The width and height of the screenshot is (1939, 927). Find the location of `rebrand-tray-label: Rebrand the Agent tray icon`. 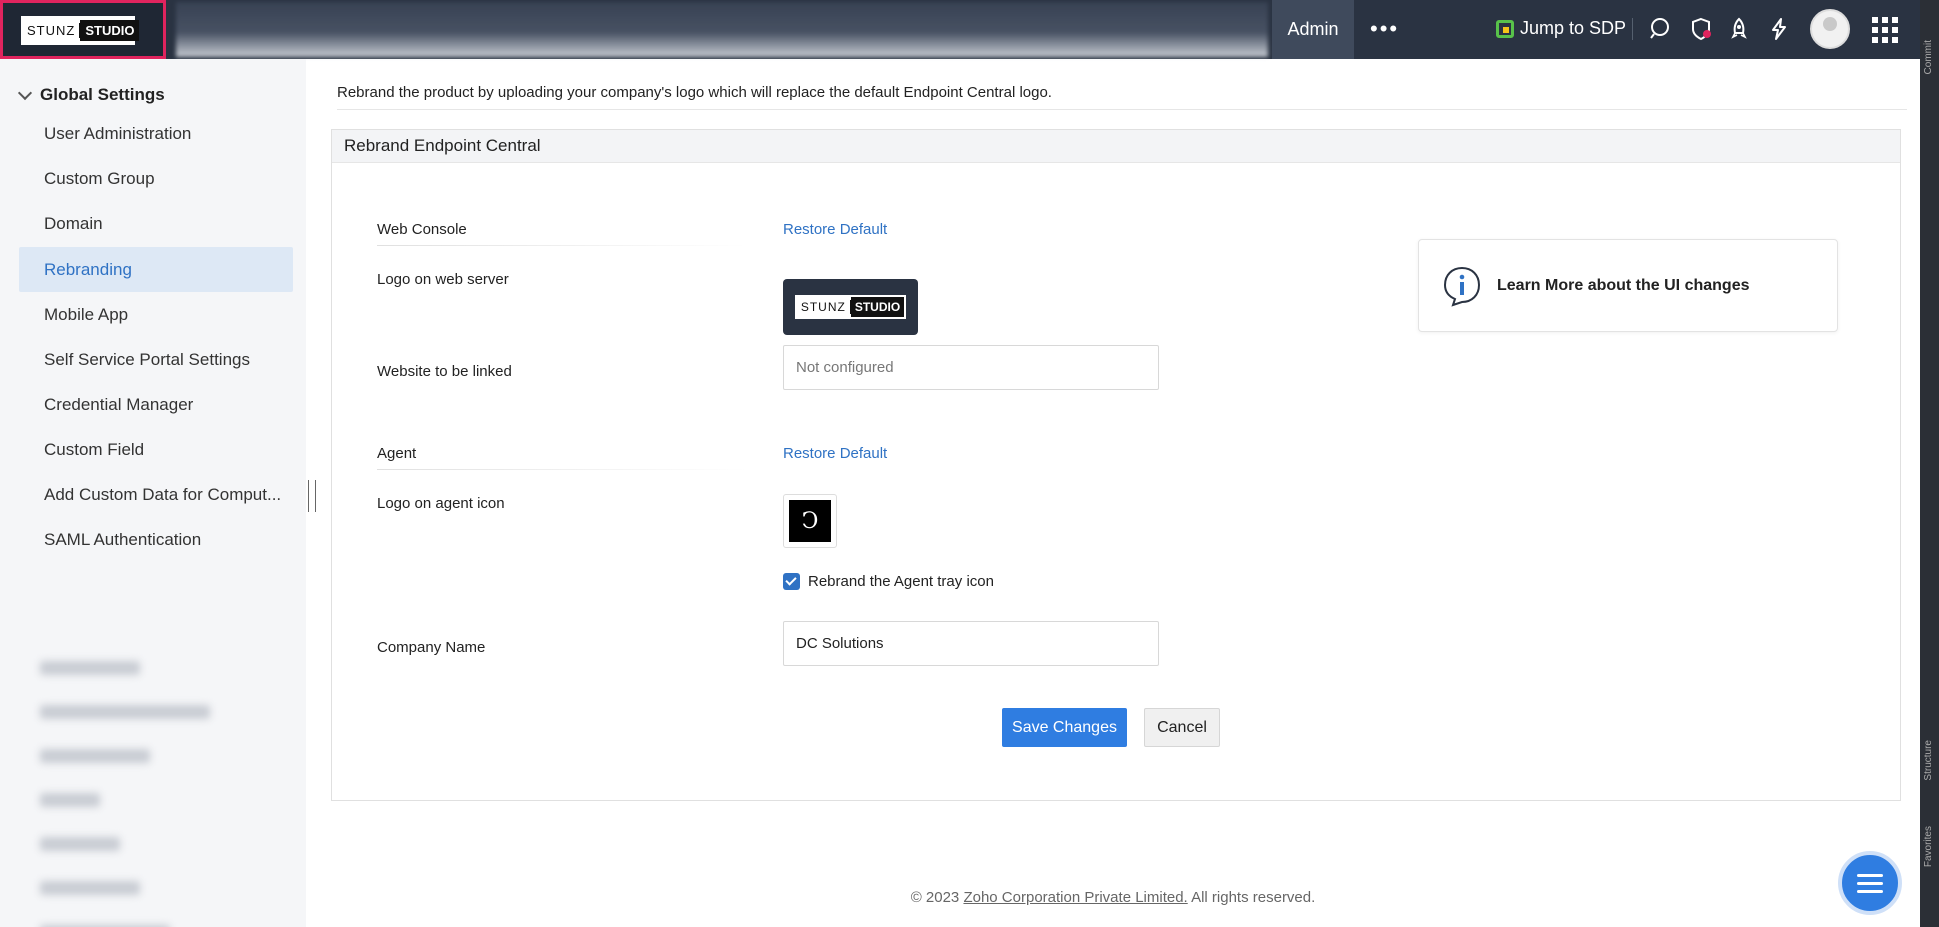

rebrand-tray-label: Rebrand the Agent tray icon is located at coordinates (901, 581).